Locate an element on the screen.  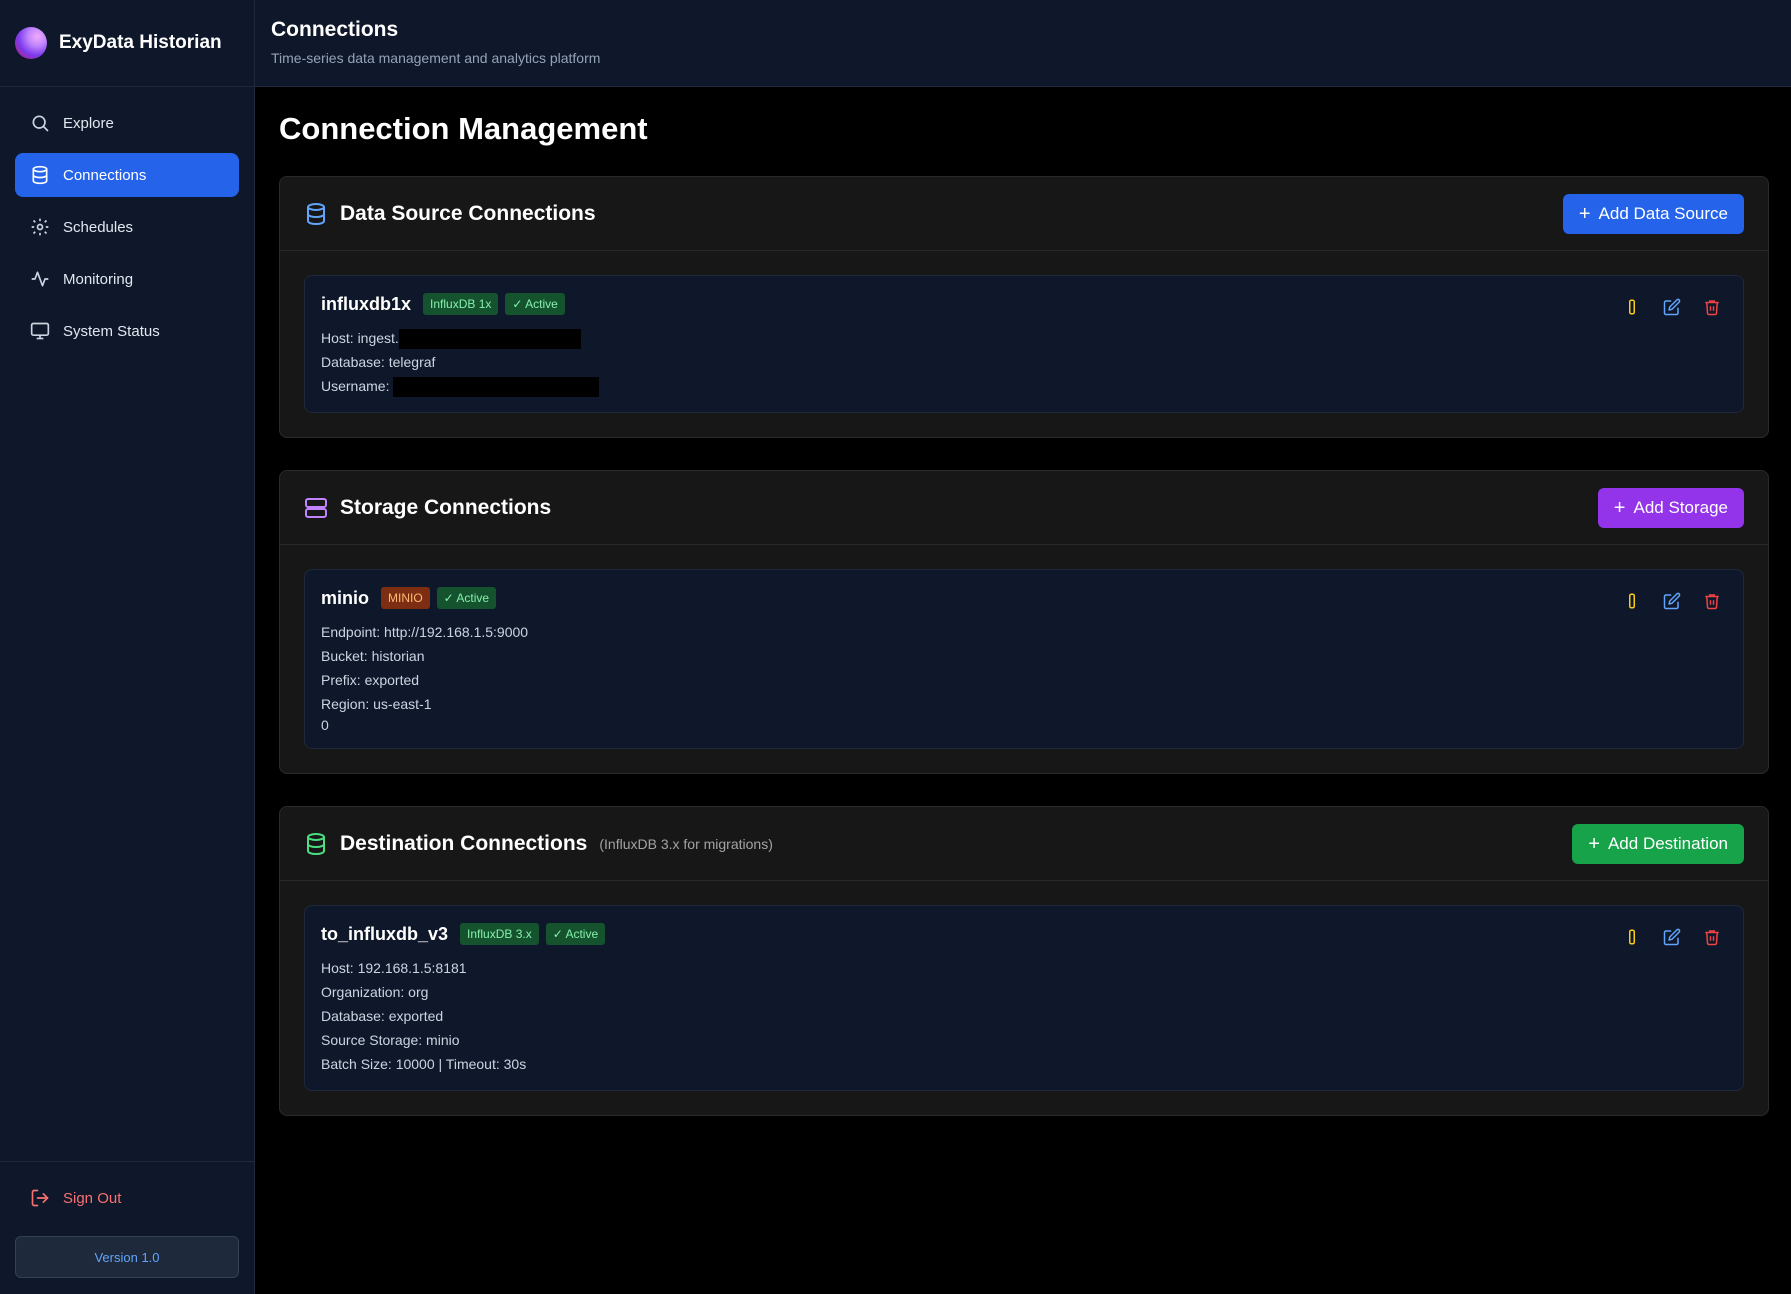
type-badge: InfluxDB 1x is located at coordinates (461, 304).